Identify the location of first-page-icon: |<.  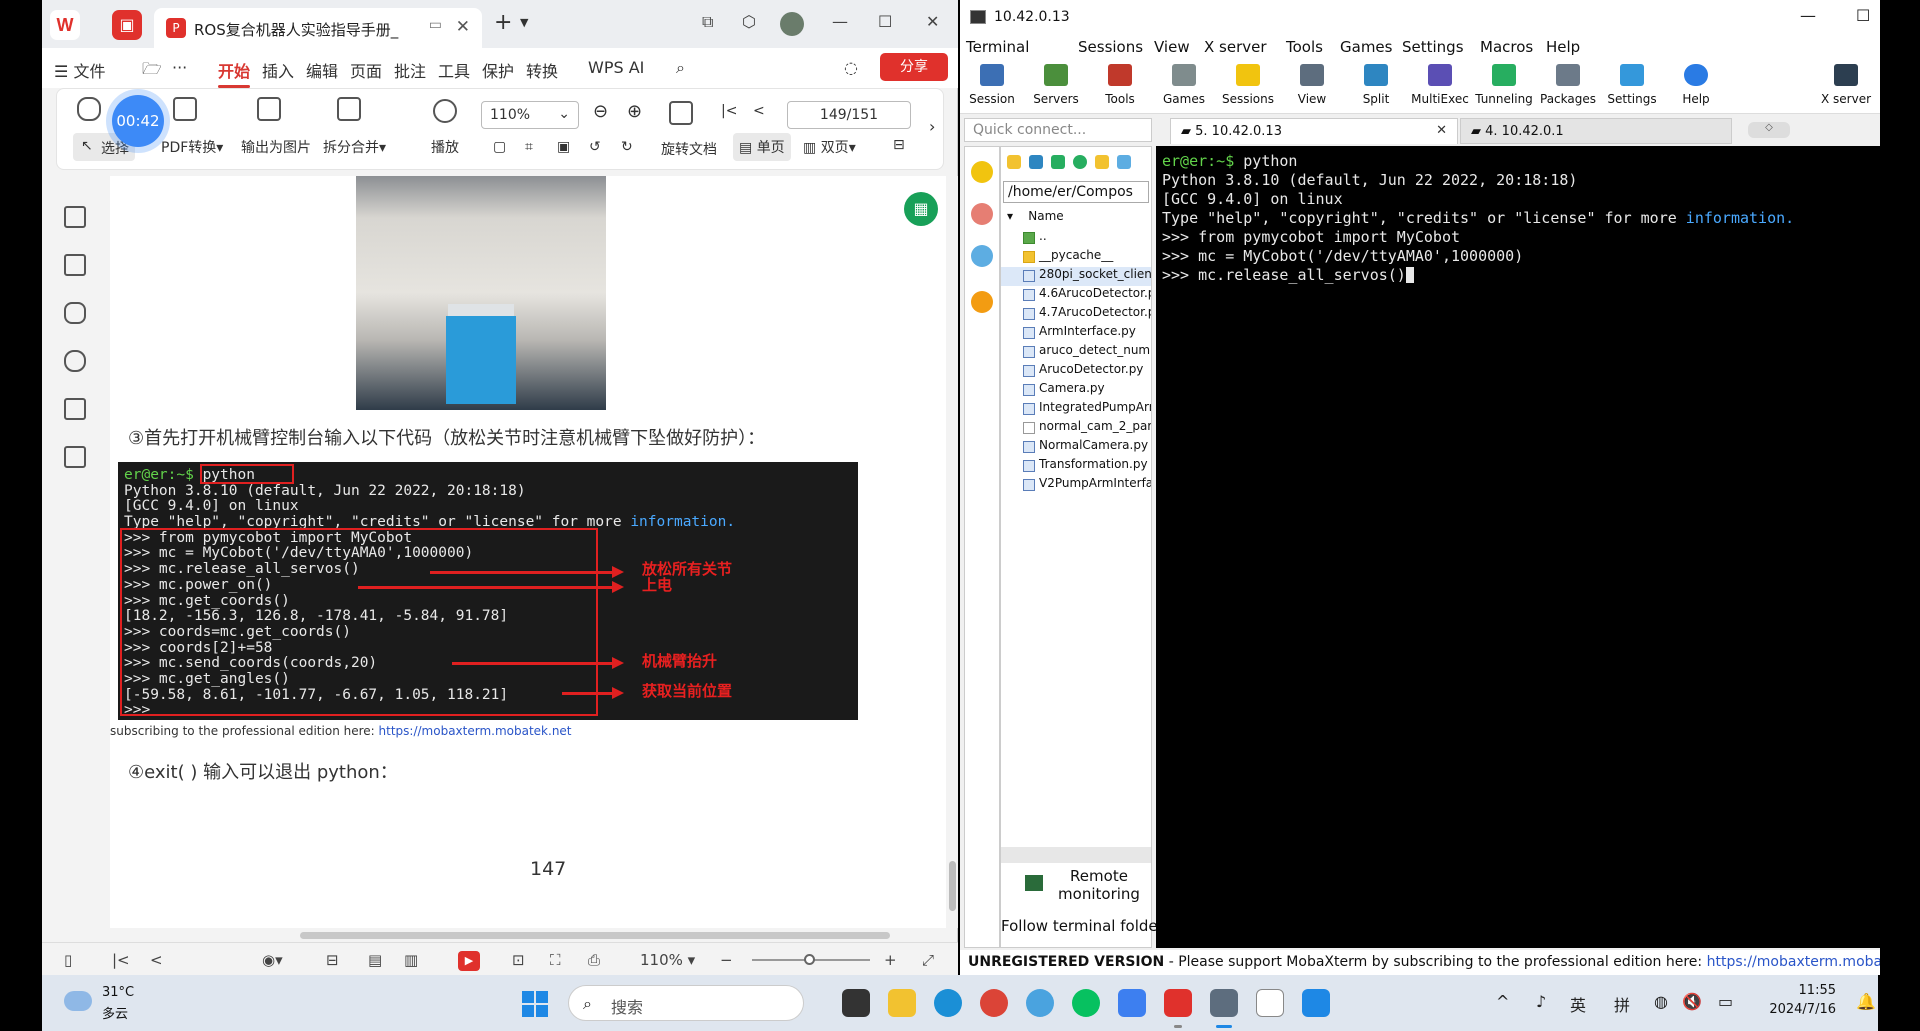
(729, 111).